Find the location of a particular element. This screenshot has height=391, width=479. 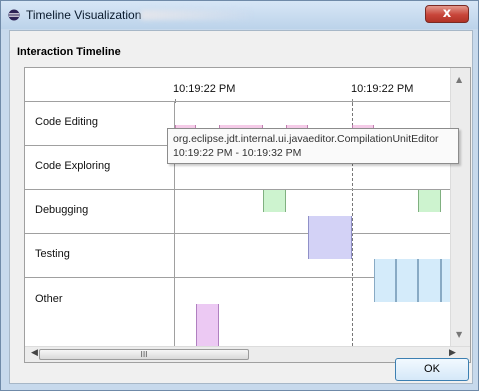

row-label-debugging: Debugging is located at coordinates (62, 210).